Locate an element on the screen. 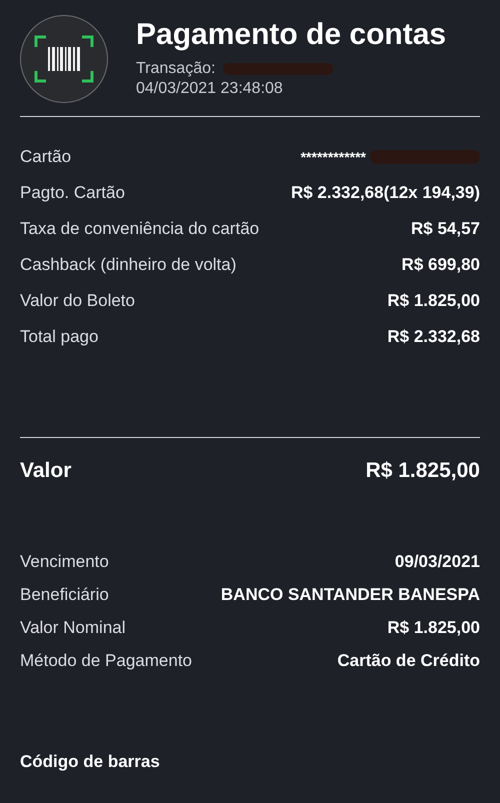  row-label: Vencimento is located at coordinates (64, 561).